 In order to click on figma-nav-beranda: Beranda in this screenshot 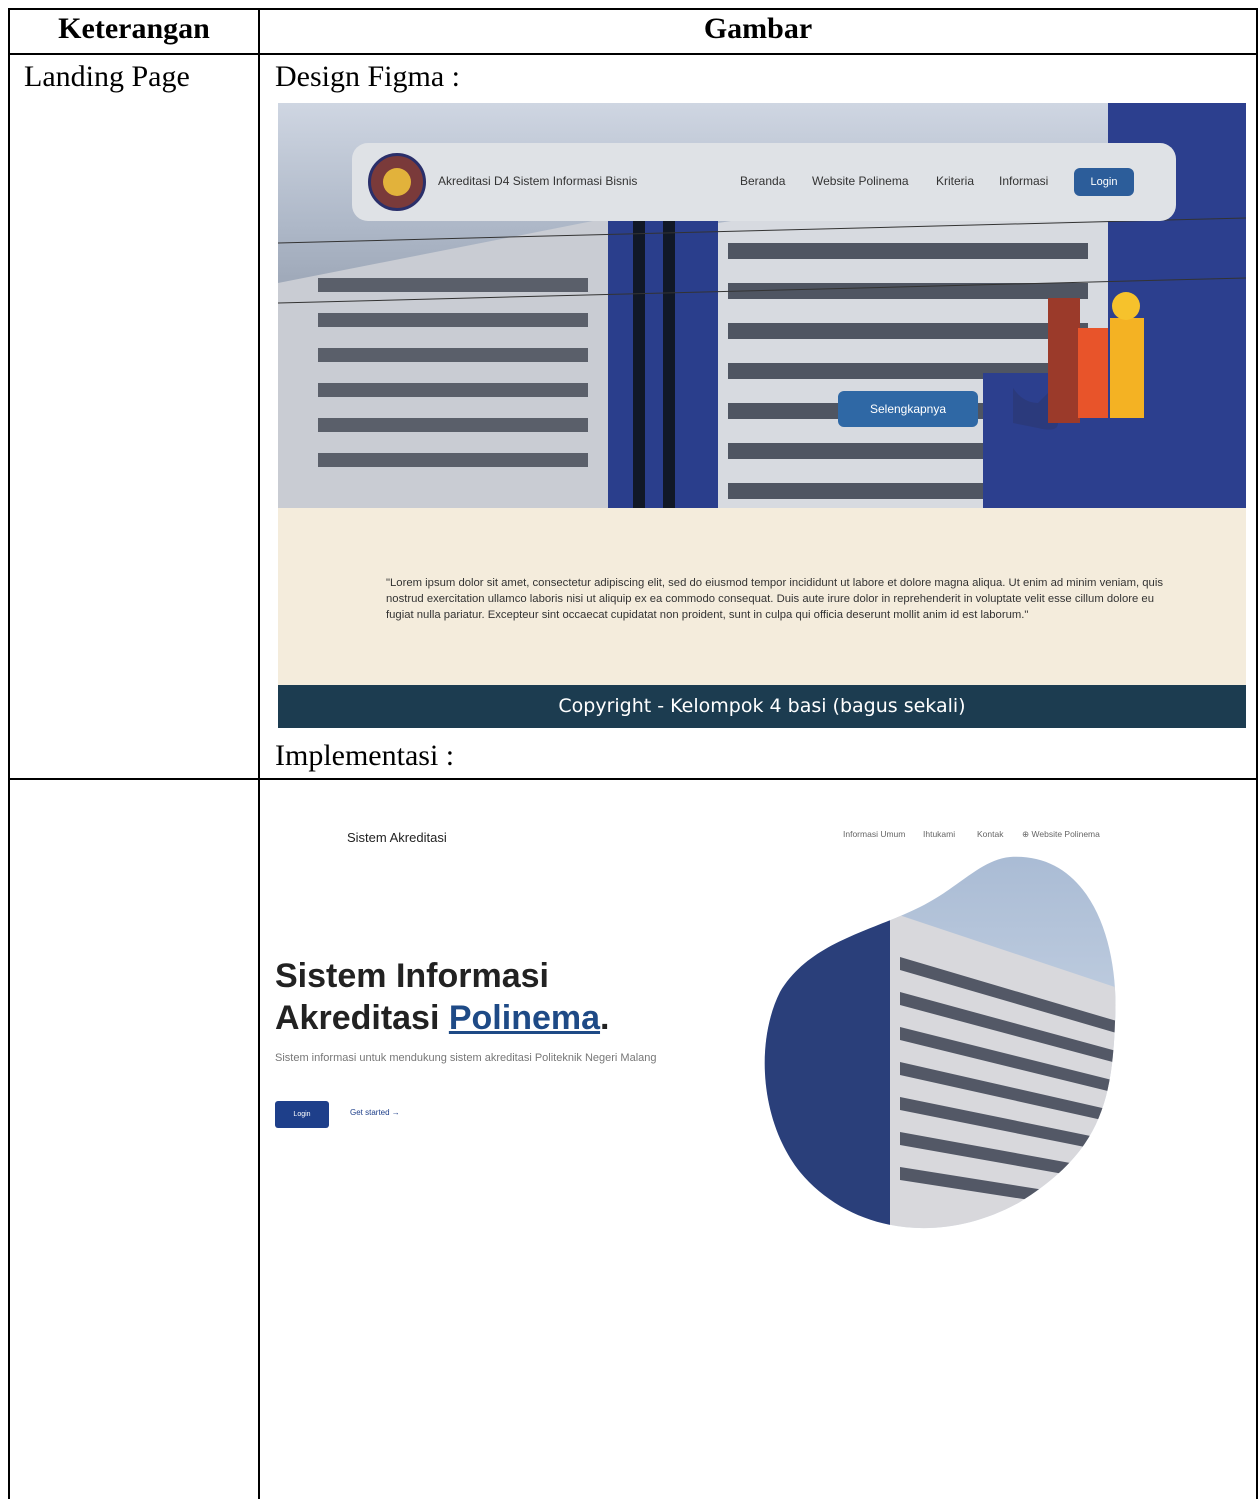, I will do `click(762, 181)`.